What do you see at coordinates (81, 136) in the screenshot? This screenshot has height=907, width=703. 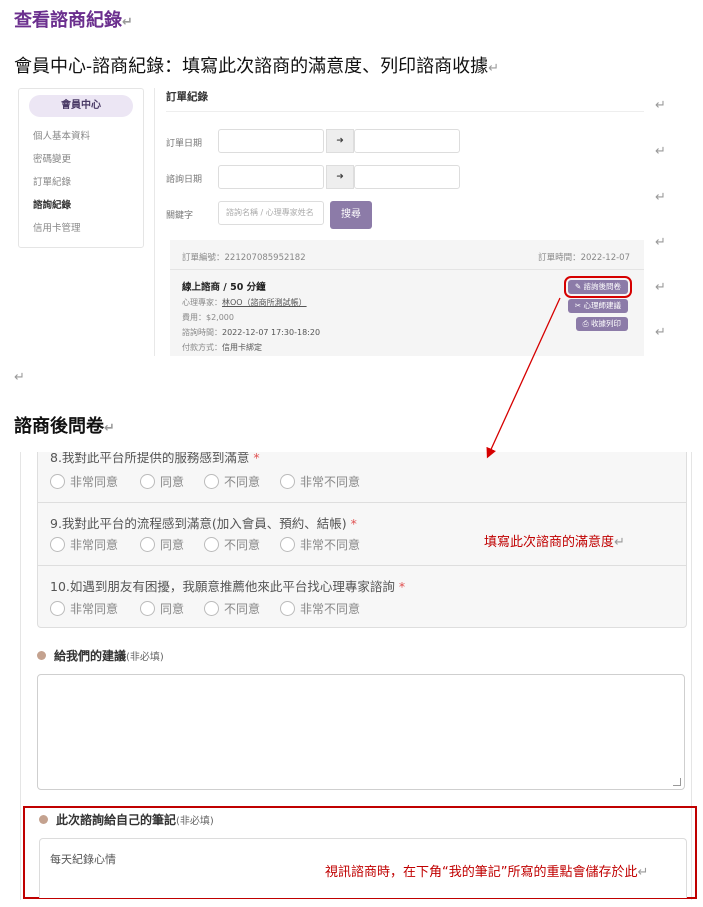 I see `sidebar-item-profile: 個人基本資料` at bounding box center [81, 136].